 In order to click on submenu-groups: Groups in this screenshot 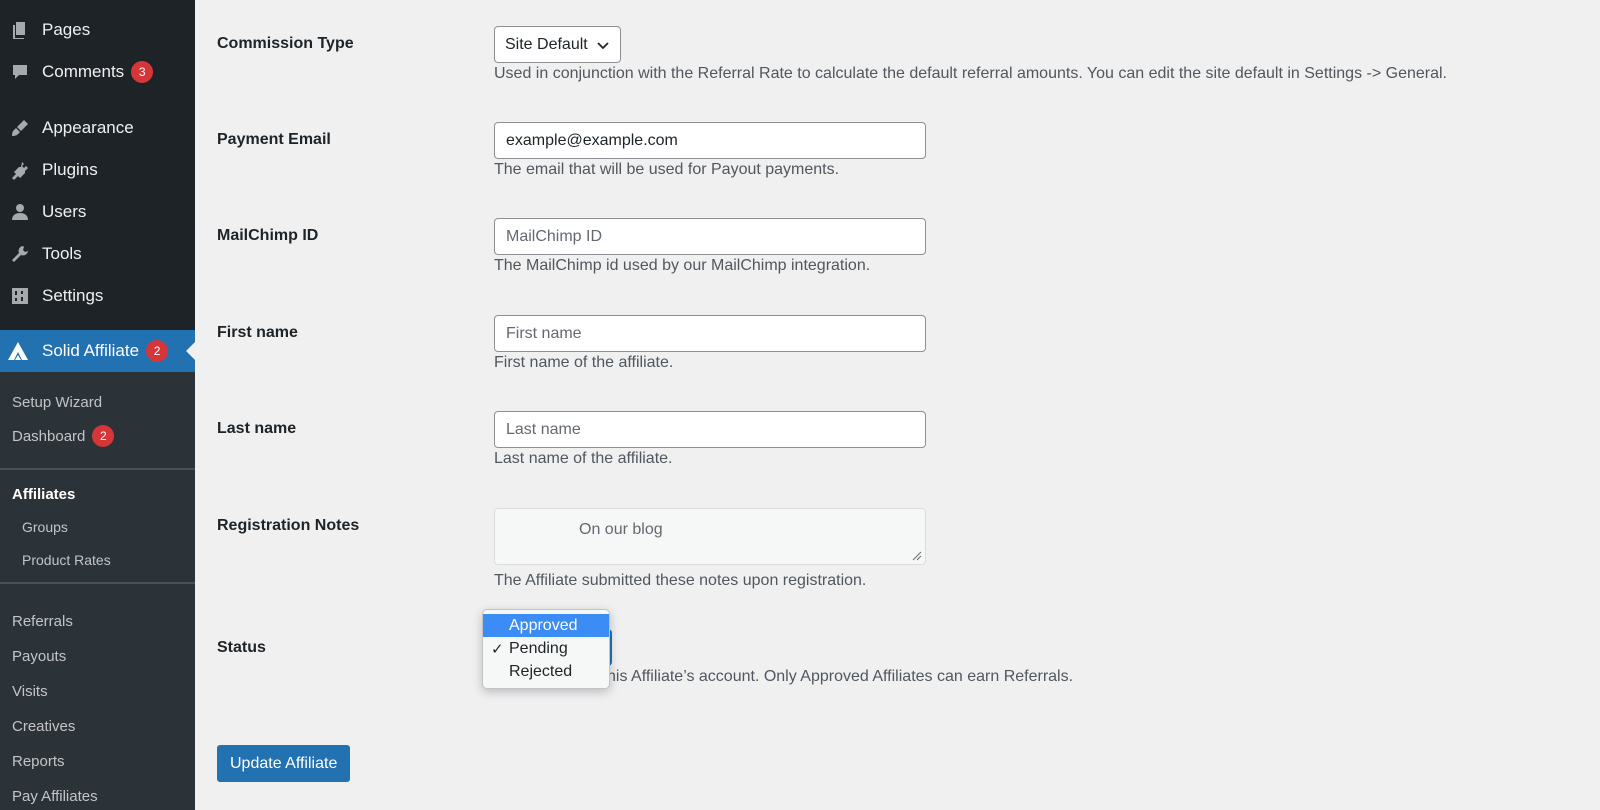, I will do `click(97, 526)`.